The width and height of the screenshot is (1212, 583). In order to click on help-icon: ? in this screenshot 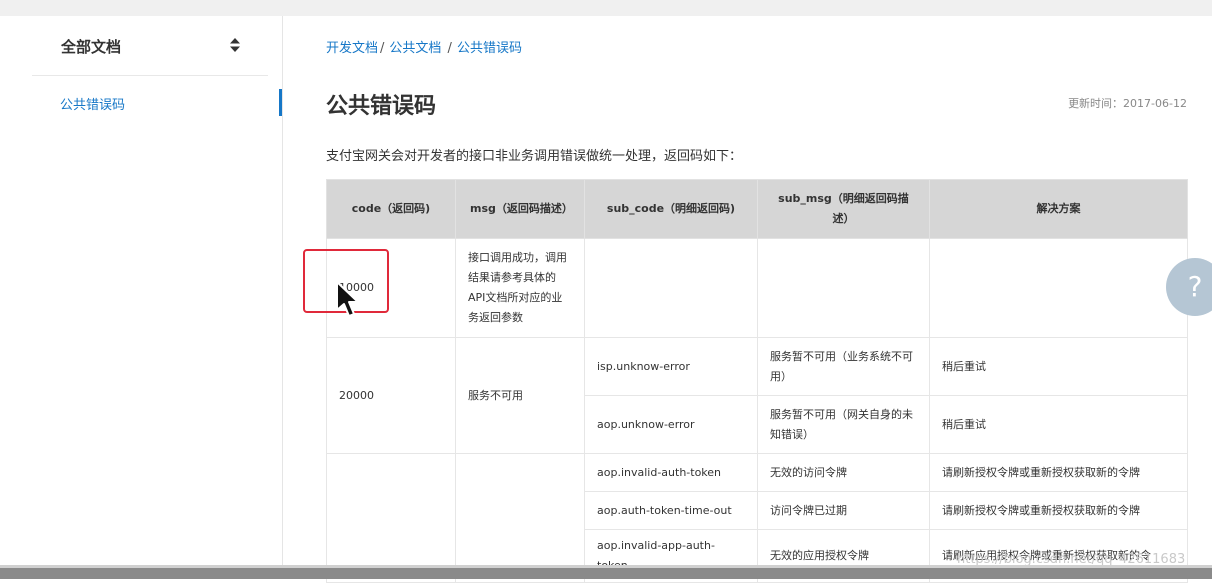, I will do `click(1195, 286)`.